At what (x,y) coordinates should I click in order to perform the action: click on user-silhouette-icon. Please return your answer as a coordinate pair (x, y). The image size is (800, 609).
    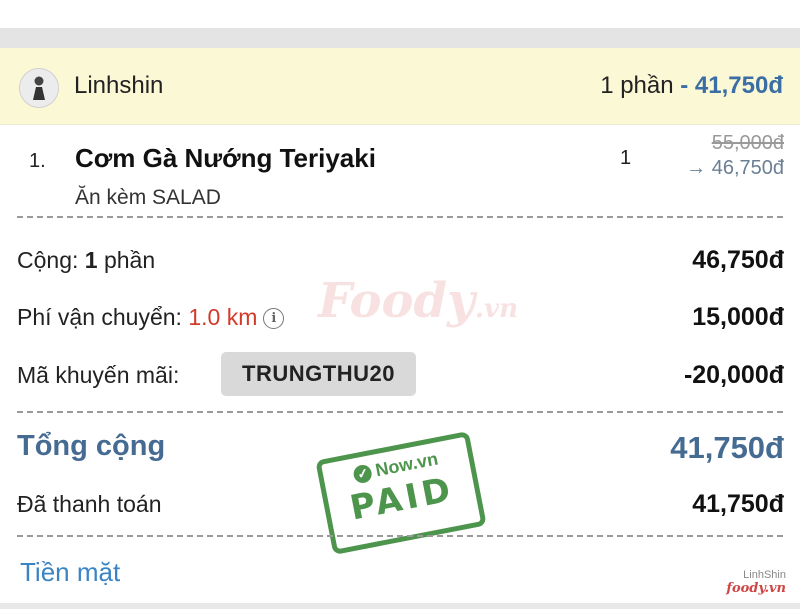
    Looking at the image, I should click on (39, 88).